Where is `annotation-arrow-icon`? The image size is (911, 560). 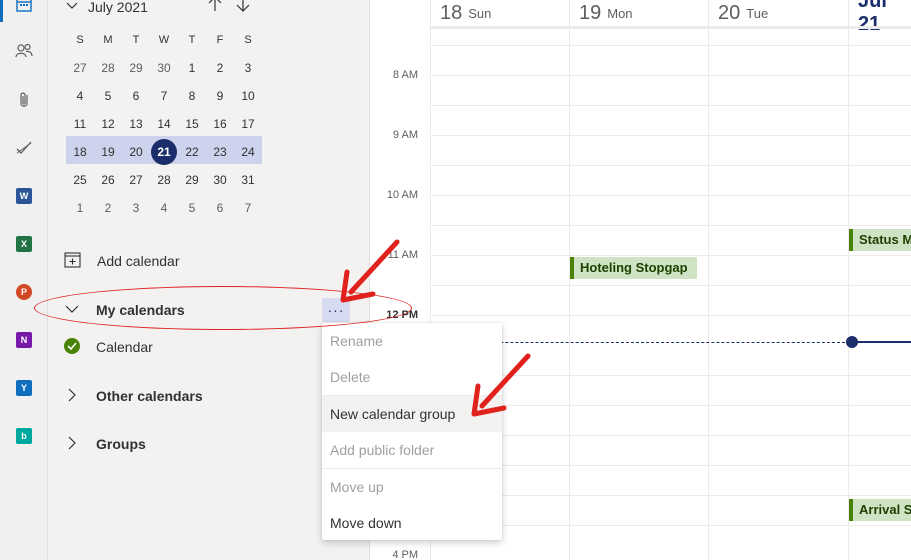 annotation-arrow-icon is located at coordinates (370, 271).